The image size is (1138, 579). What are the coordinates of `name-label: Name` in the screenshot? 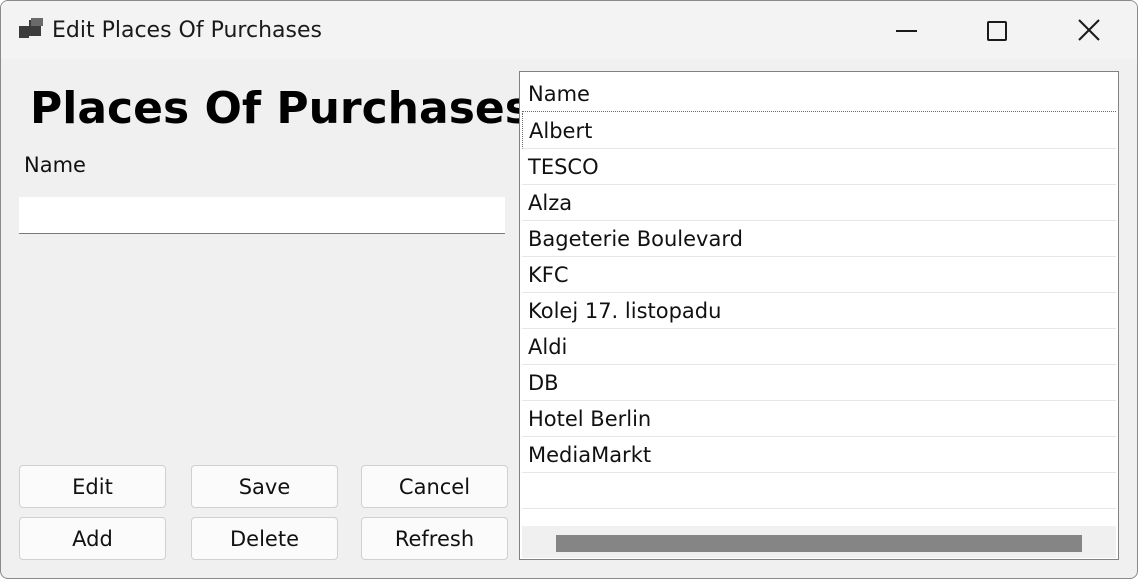 It's located at (55, 165).